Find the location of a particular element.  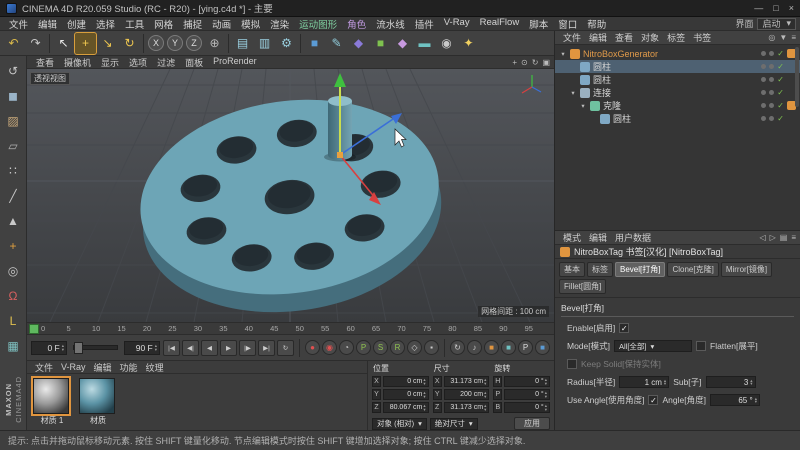

position-field: Y 0 cm ▴ ▾ is located at coordinates (400, 394).